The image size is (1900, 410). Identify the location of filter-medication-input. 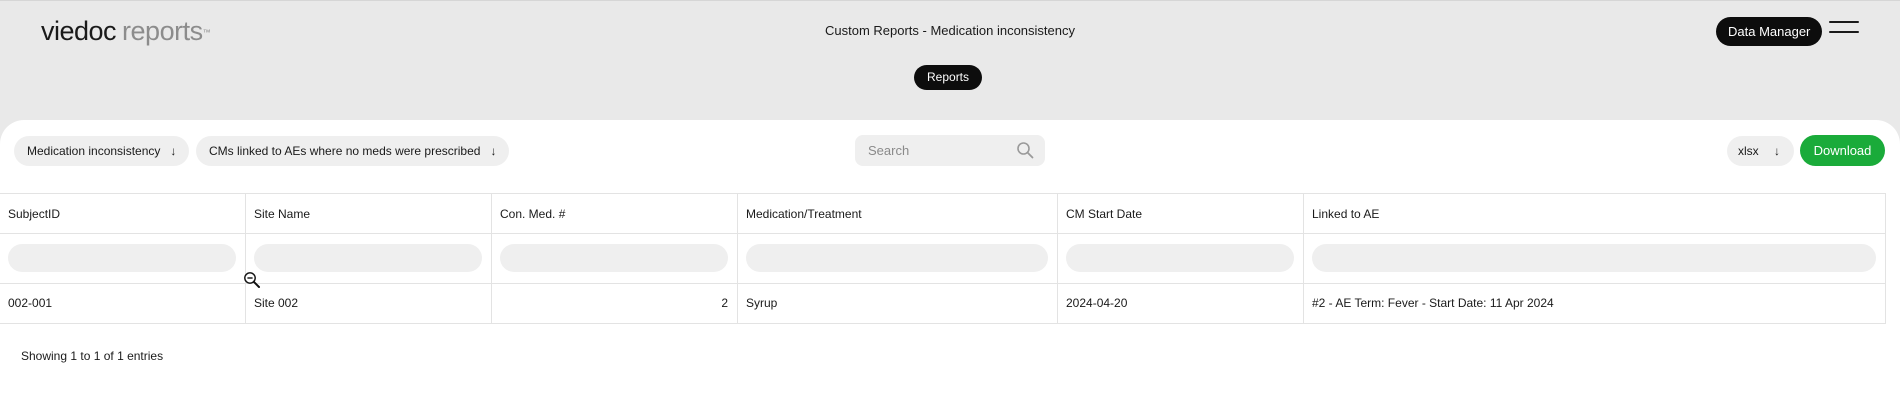
(897, 258).